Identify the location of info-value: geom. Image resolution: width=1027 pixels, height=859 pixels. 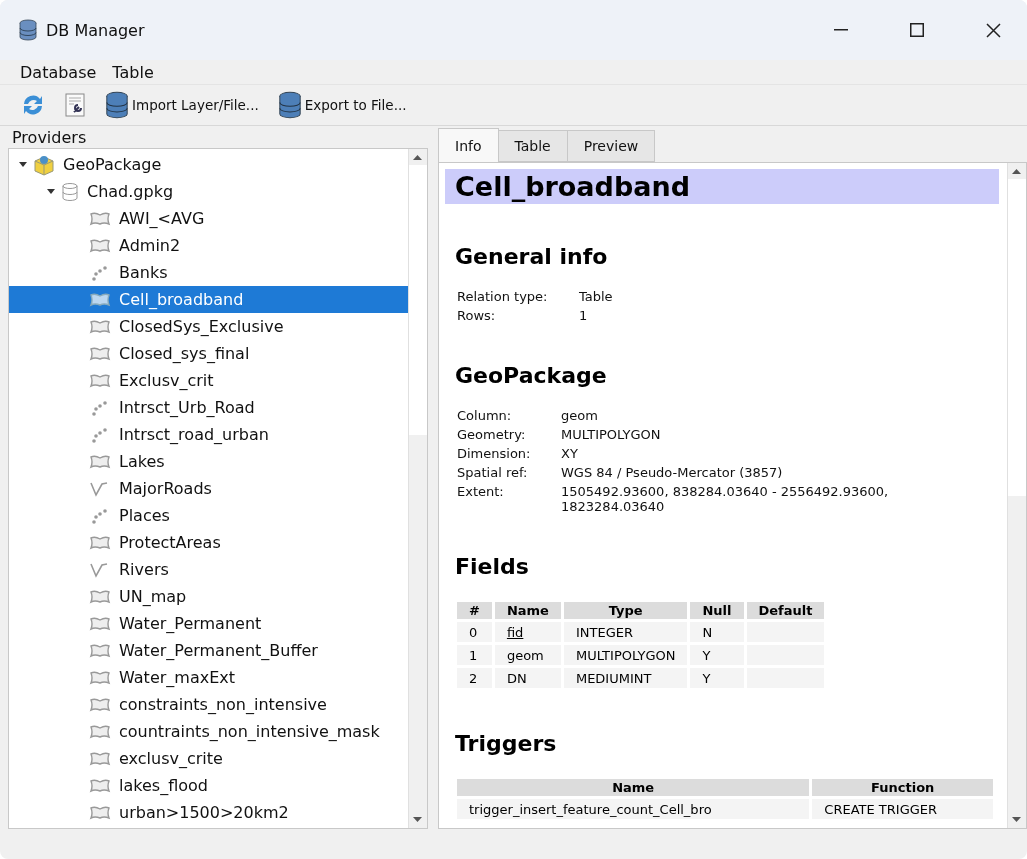
(580, 415).